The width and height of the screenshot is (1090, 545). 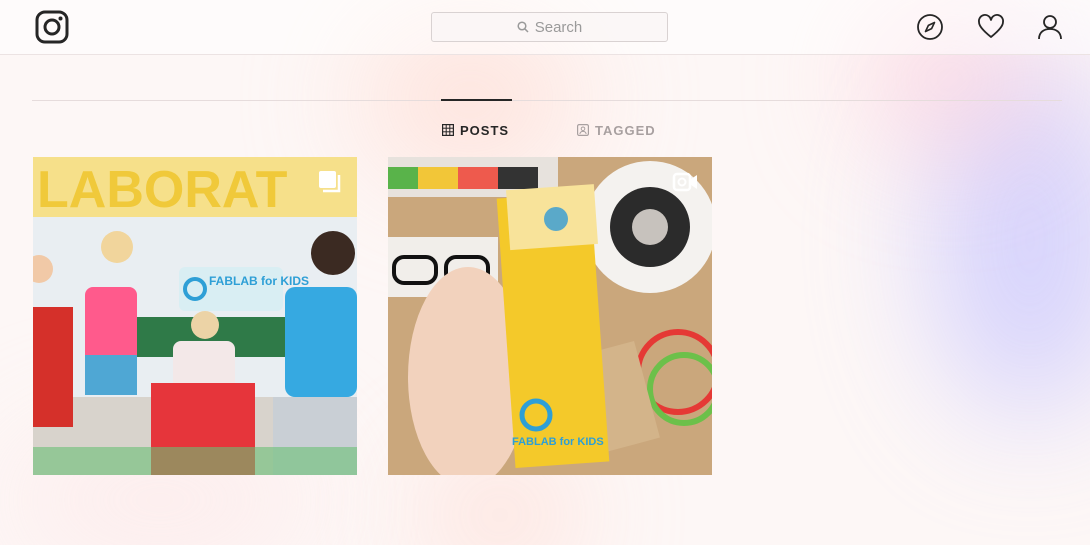 I want to click on sign-text: FABLAB for KIDS, so click(x=259, y=281).